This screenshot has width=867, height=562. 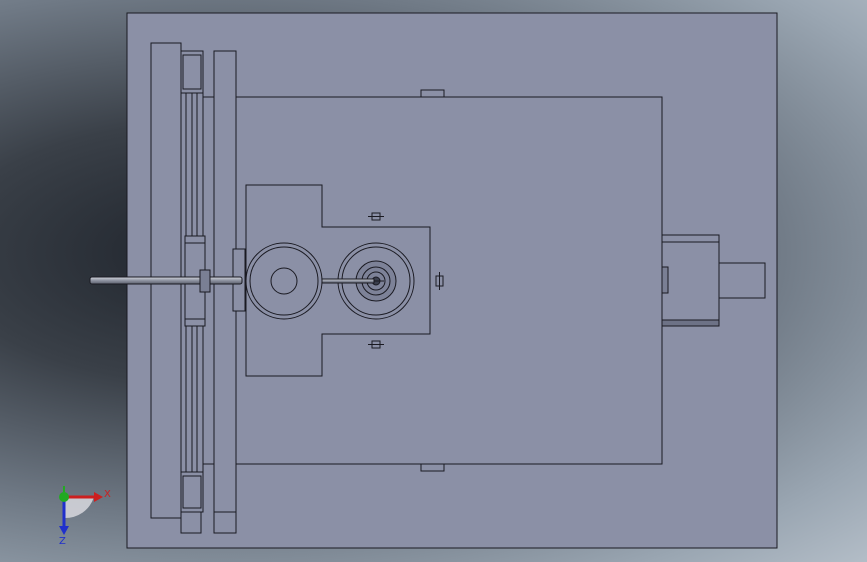 What do you see at coordinates (62, 541) in the screenshot?
I see `z-axis-label: Z` at bounding box center [62, 541].